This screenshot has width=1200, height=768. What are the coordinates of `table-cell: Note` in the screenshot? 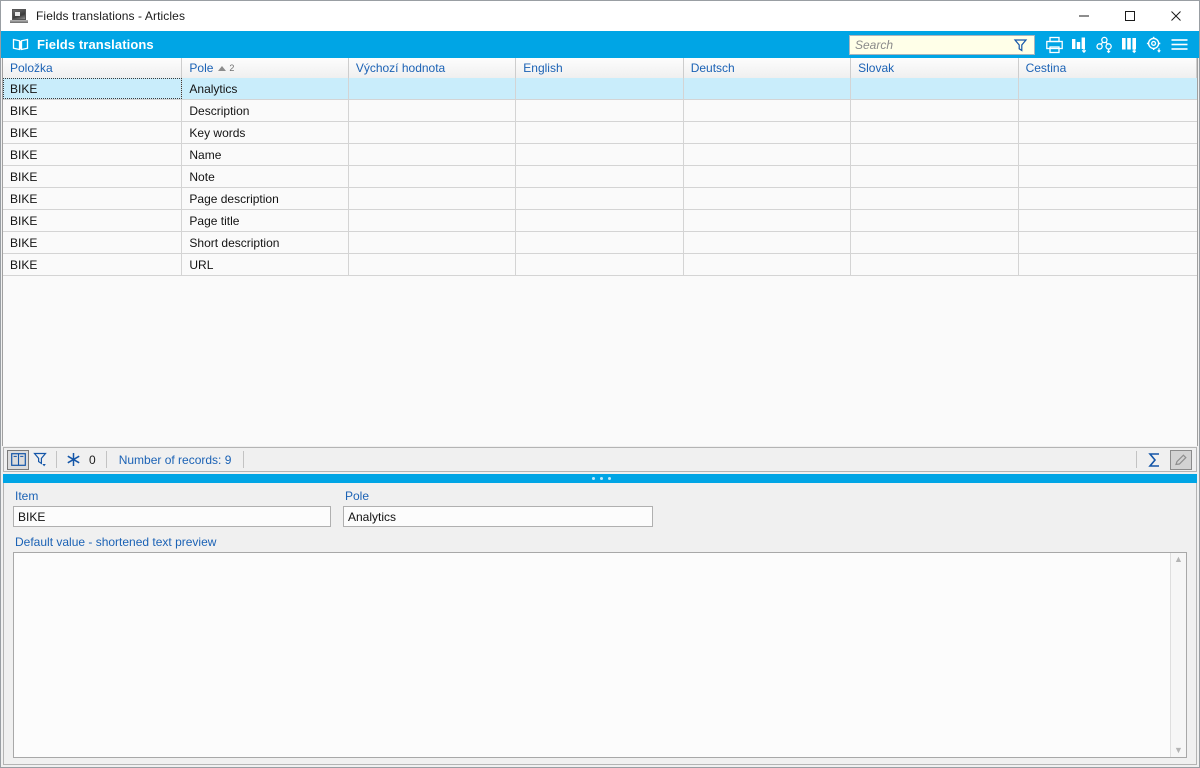 It's located at (265, 176).